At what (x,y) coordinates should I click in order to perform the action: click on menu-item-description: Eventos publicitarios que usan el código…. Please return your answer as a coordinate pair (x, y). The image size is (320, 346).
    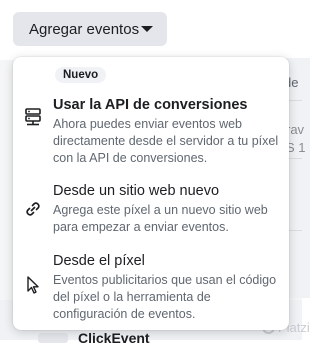
    Looking at the image, I should click on (165, 297).